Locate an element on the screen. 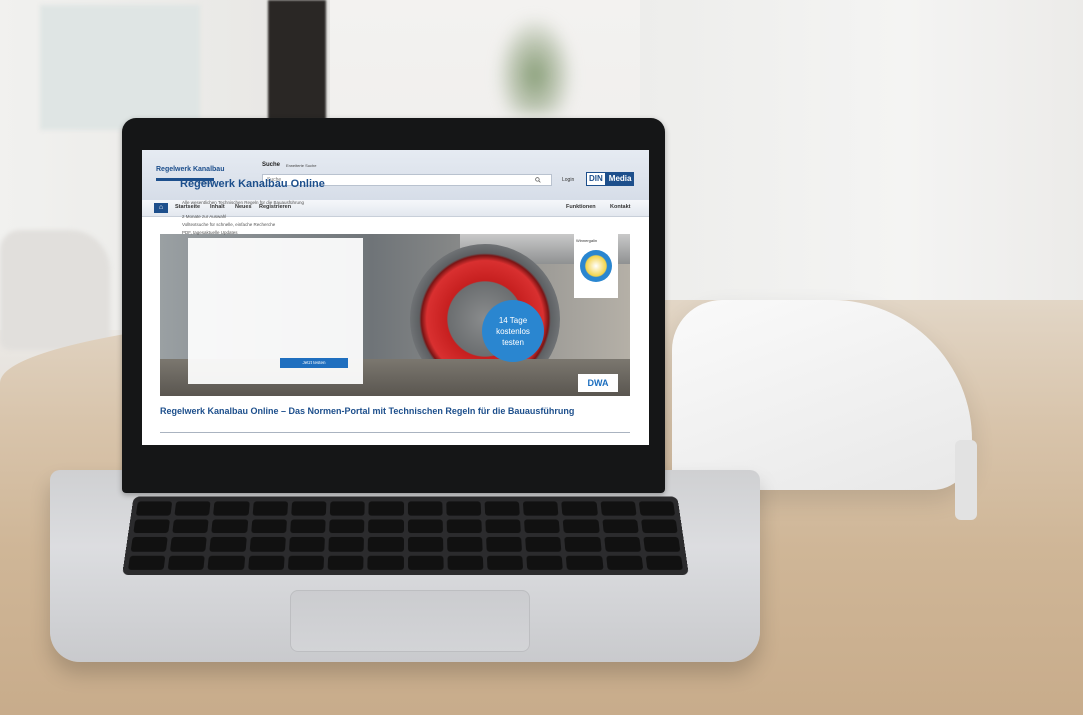 The height and width of the screenshot is (715, 1083). door-frame is located at coordinates (297, 60).